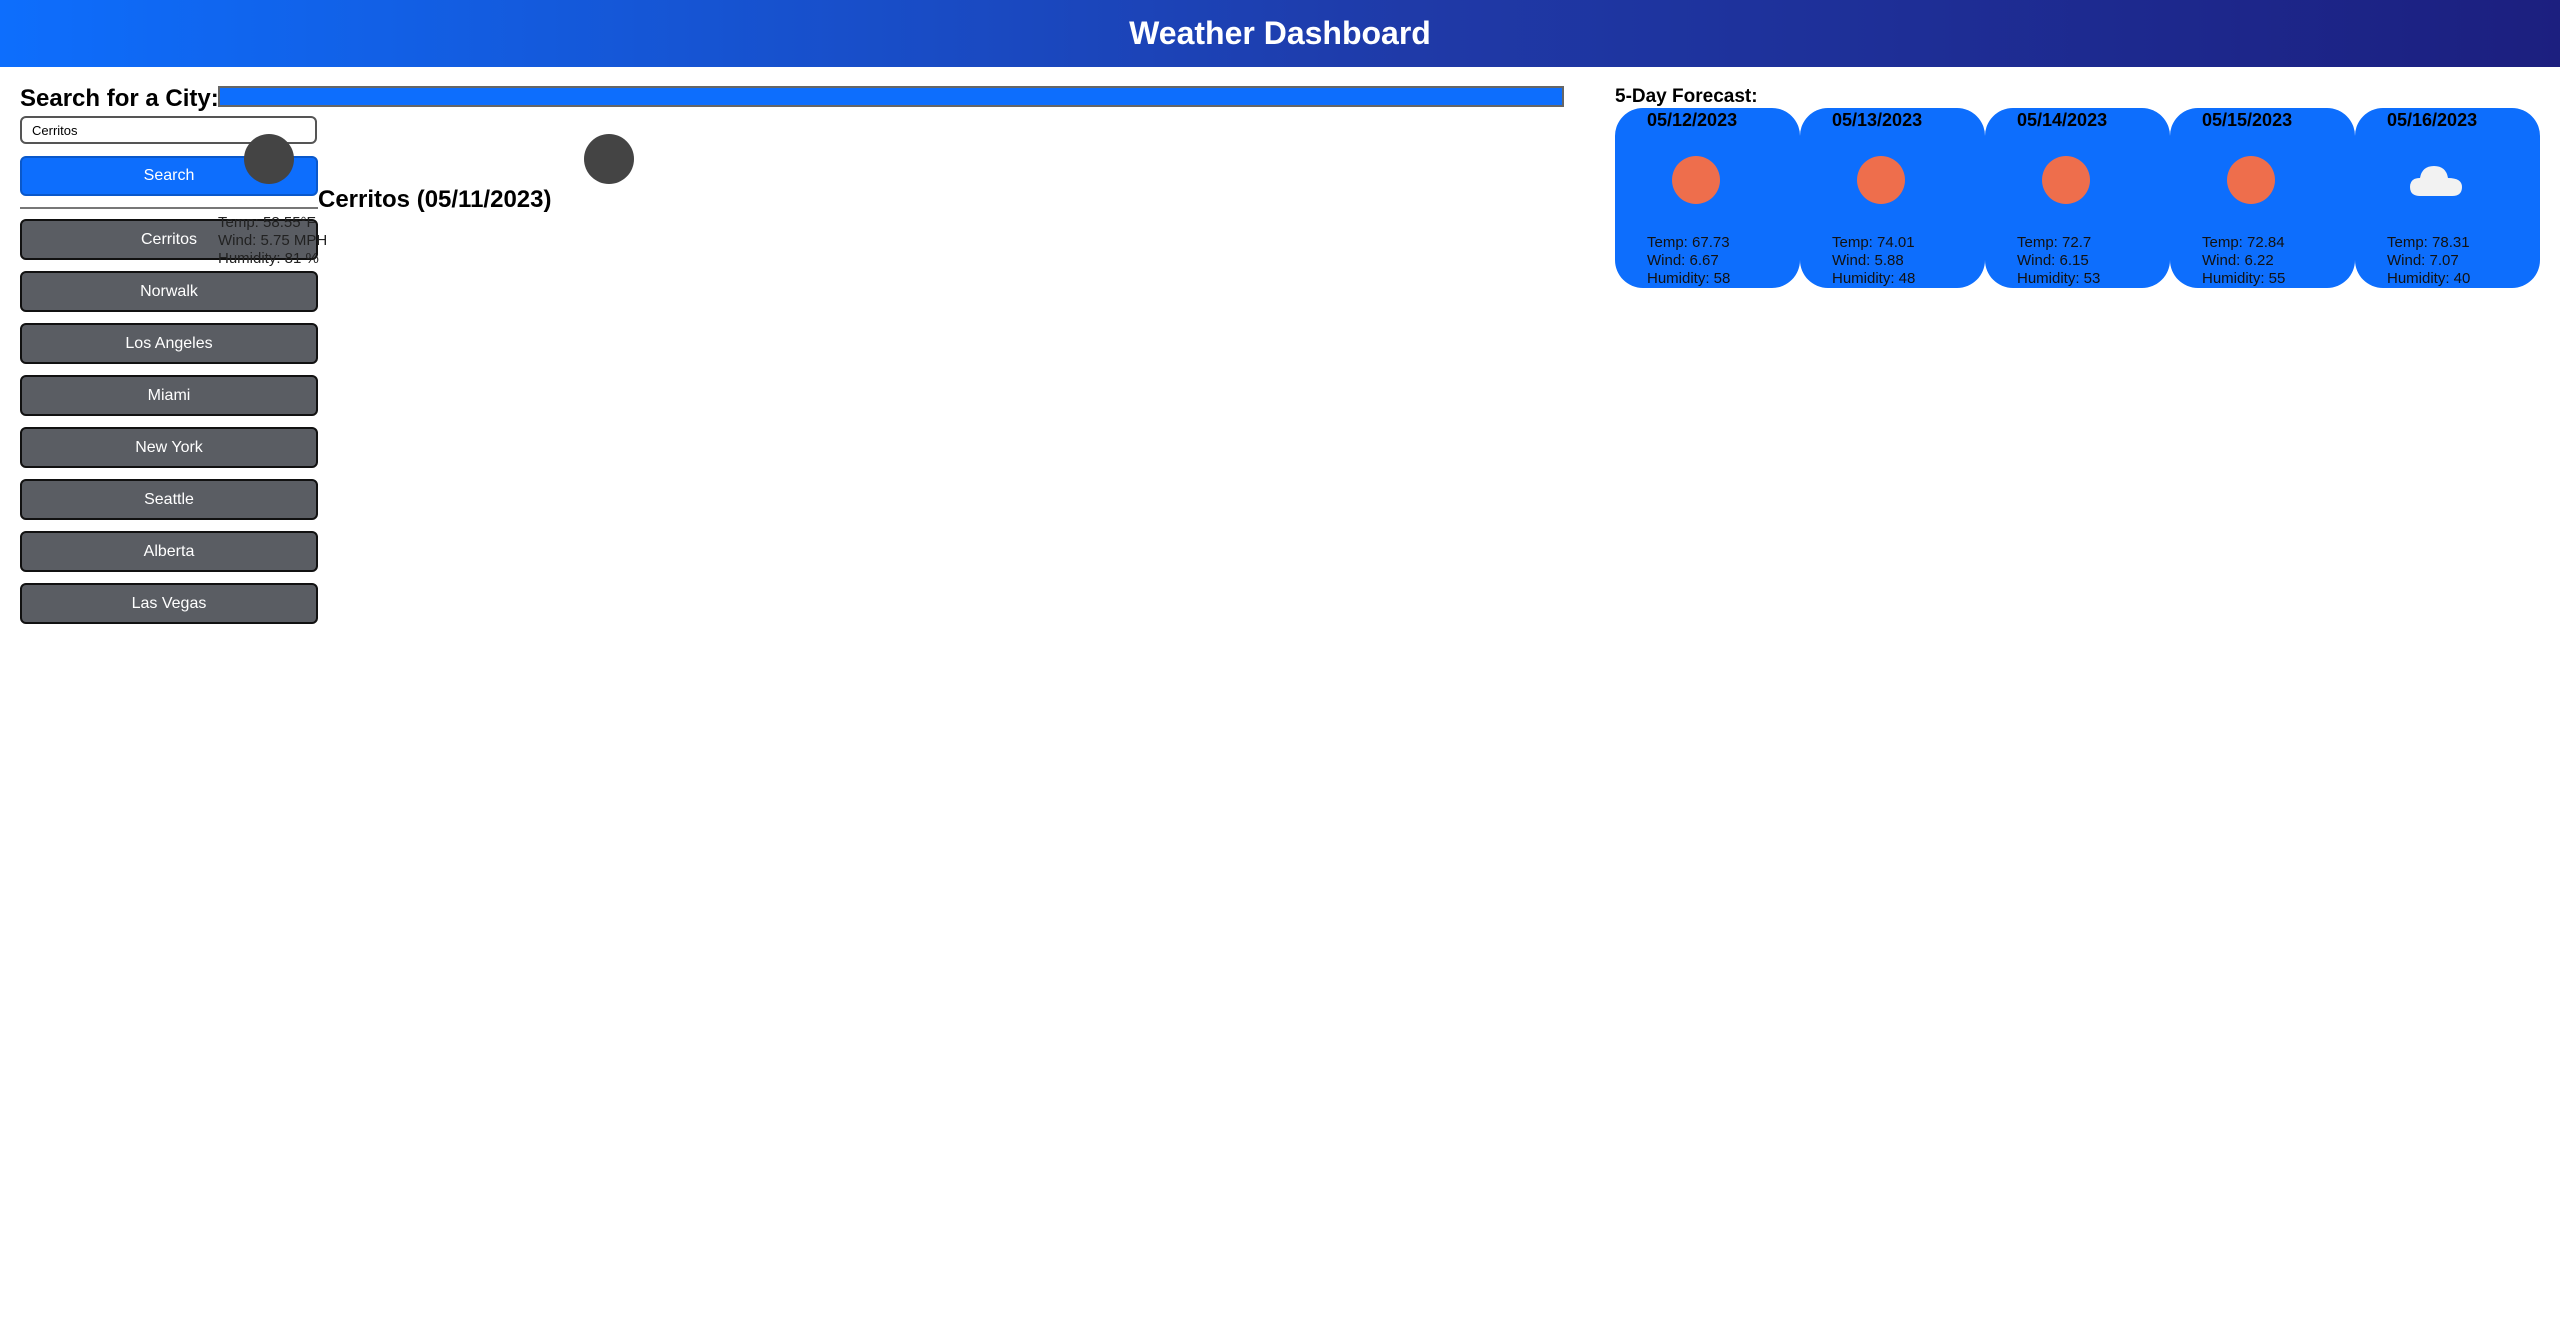 This screenshot has width=2560, height=1328. What do you see at coordinates (169, 447) in the screenshot?
I see `history-city-button: New York` at bounding box center [169, 447].